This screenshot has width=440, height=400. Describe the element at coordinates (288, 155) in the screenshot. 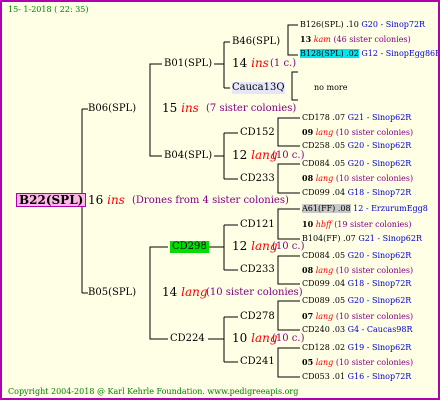

I see `gen2-b04-note: (10 c.)` at that location.